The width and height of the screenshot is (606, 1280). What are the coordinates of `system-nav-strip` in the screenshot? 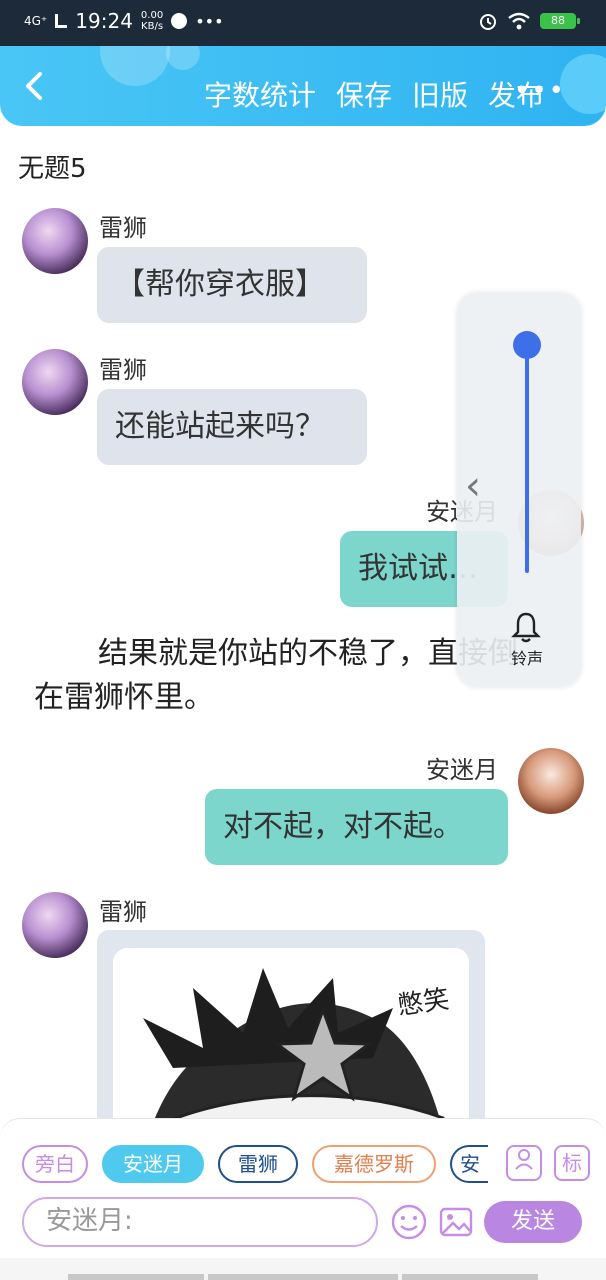 It's located at (303, 1269).